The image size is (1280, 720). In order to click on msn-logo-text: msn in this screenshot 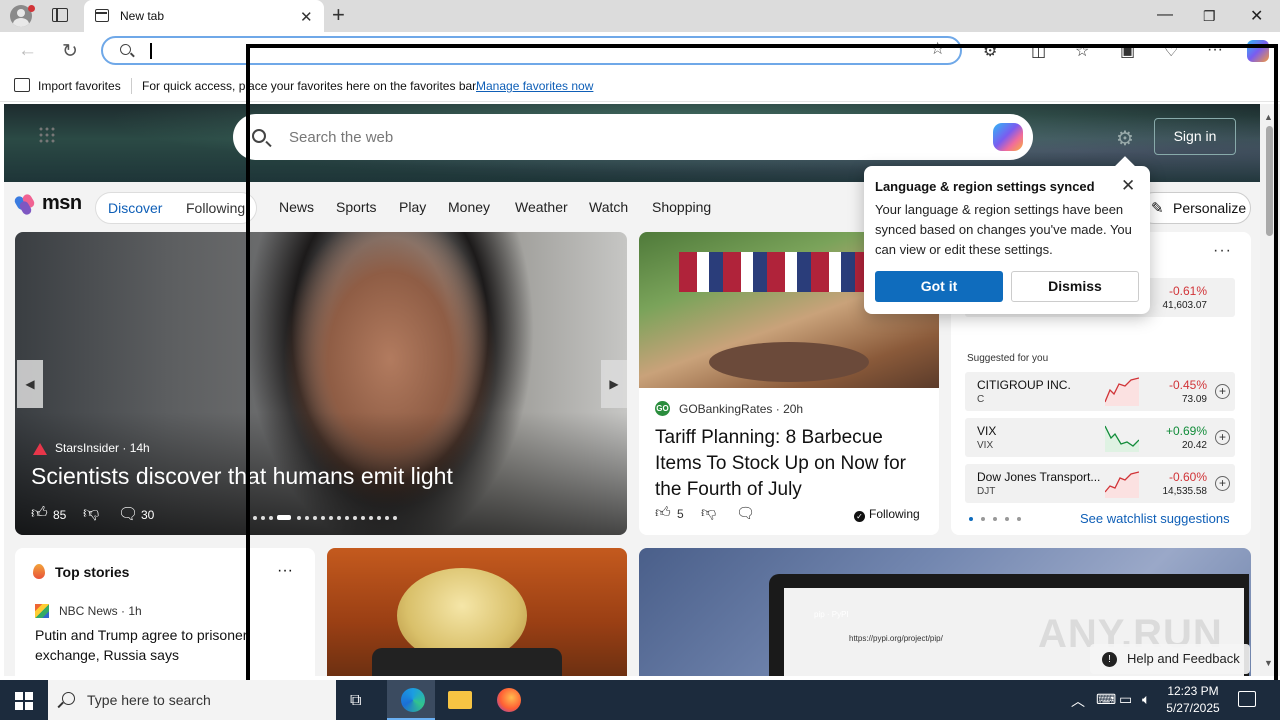, I will do `click(62, 203)`.